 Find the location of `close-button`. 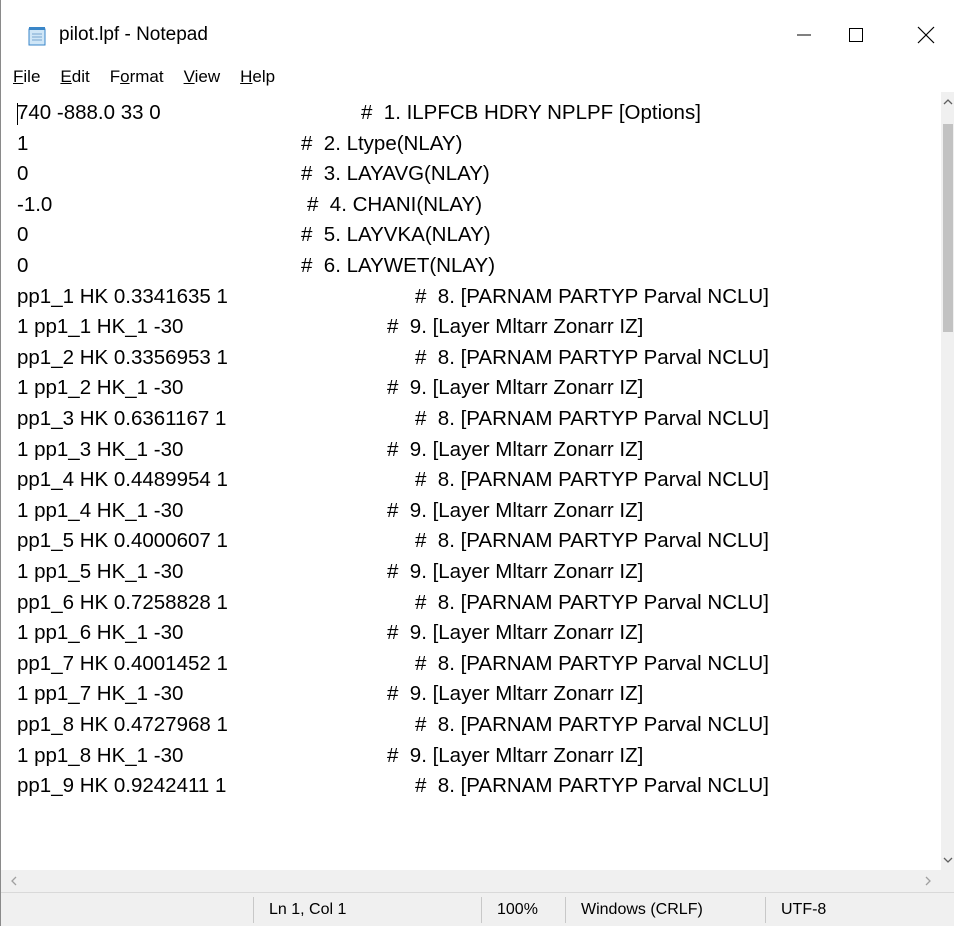

close-button is located at coordinates (925, 35).